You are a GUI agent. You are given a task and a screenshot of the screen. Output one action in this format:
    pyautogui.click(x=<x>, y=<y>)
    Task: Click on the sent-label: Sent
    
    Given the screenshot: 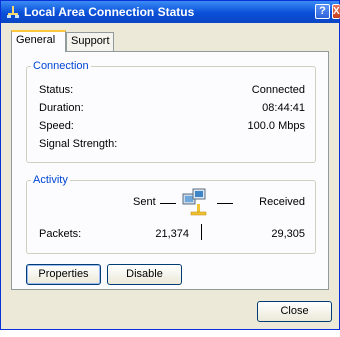 What is the action you would take?
    pyautogui.click(x=144, y=202)
    